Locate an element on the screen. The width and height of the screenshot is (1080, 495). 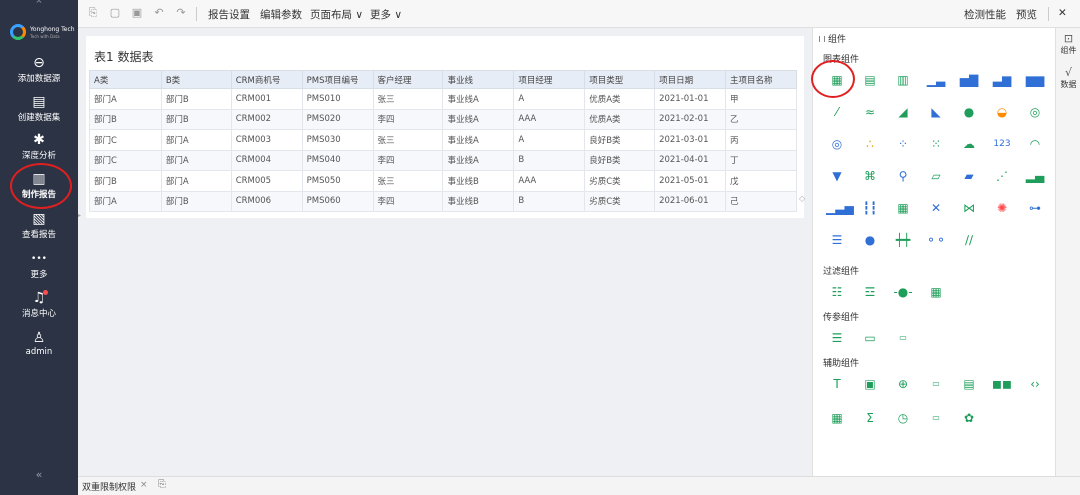
globe-chart-icon: ● is located at coordinates (870, 240).